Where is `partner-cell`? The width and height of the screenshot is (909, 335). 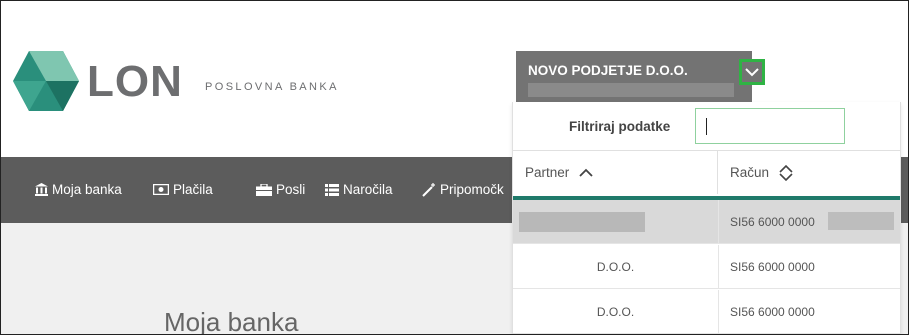 partner-cell is located at coordinates (616, 221).